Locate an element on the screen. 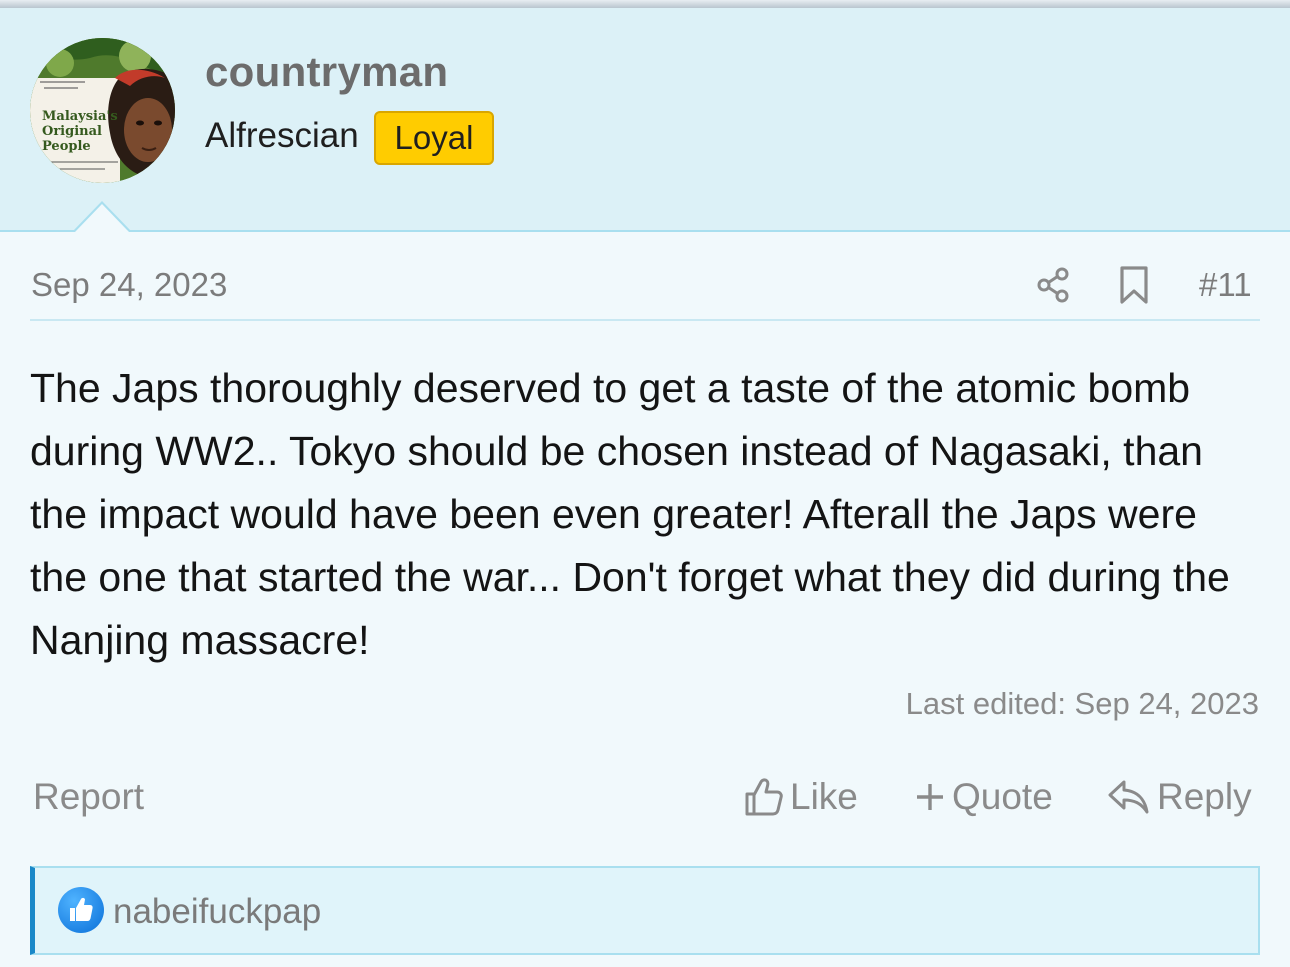 The image size is (1290, 967). like-button: Like is located at coordinates (801, 797).